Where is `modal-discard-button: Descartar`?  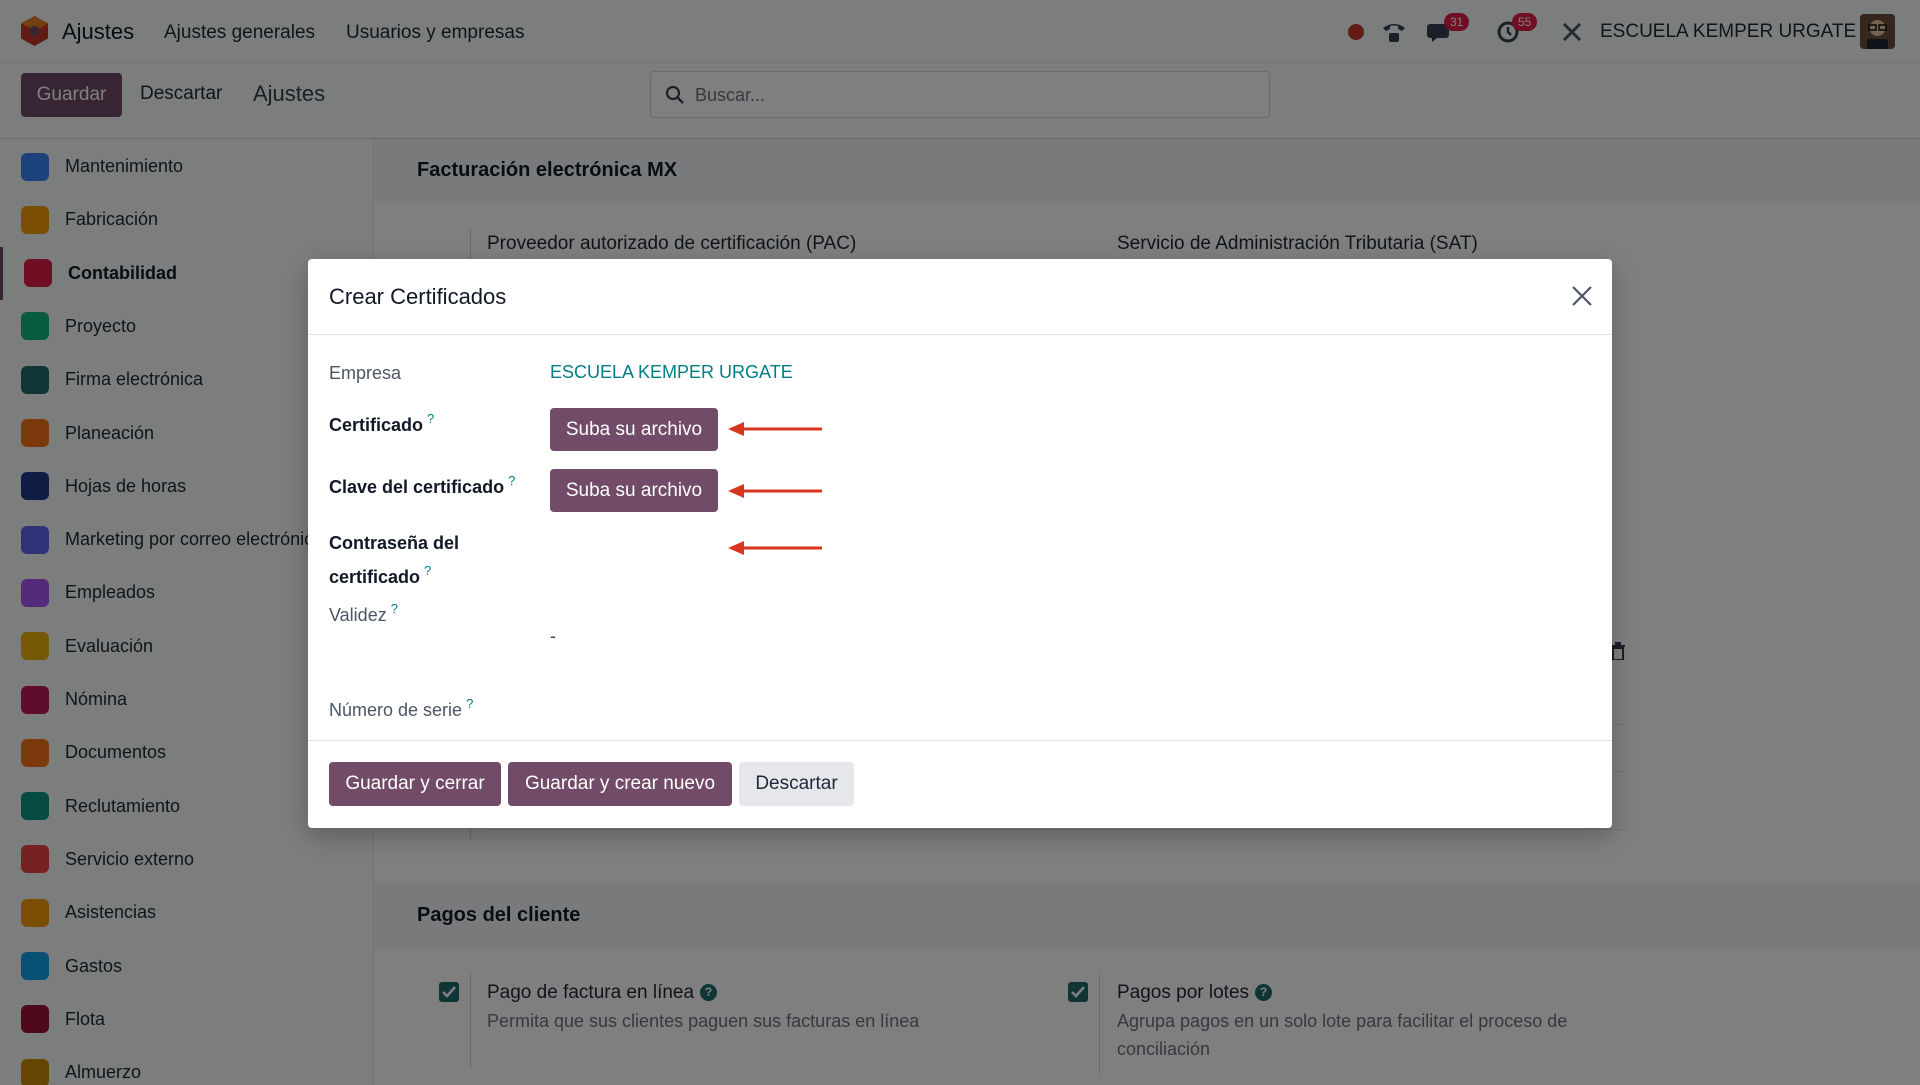
modal-discard-button: Descartar is located at coordinates (796, 784).